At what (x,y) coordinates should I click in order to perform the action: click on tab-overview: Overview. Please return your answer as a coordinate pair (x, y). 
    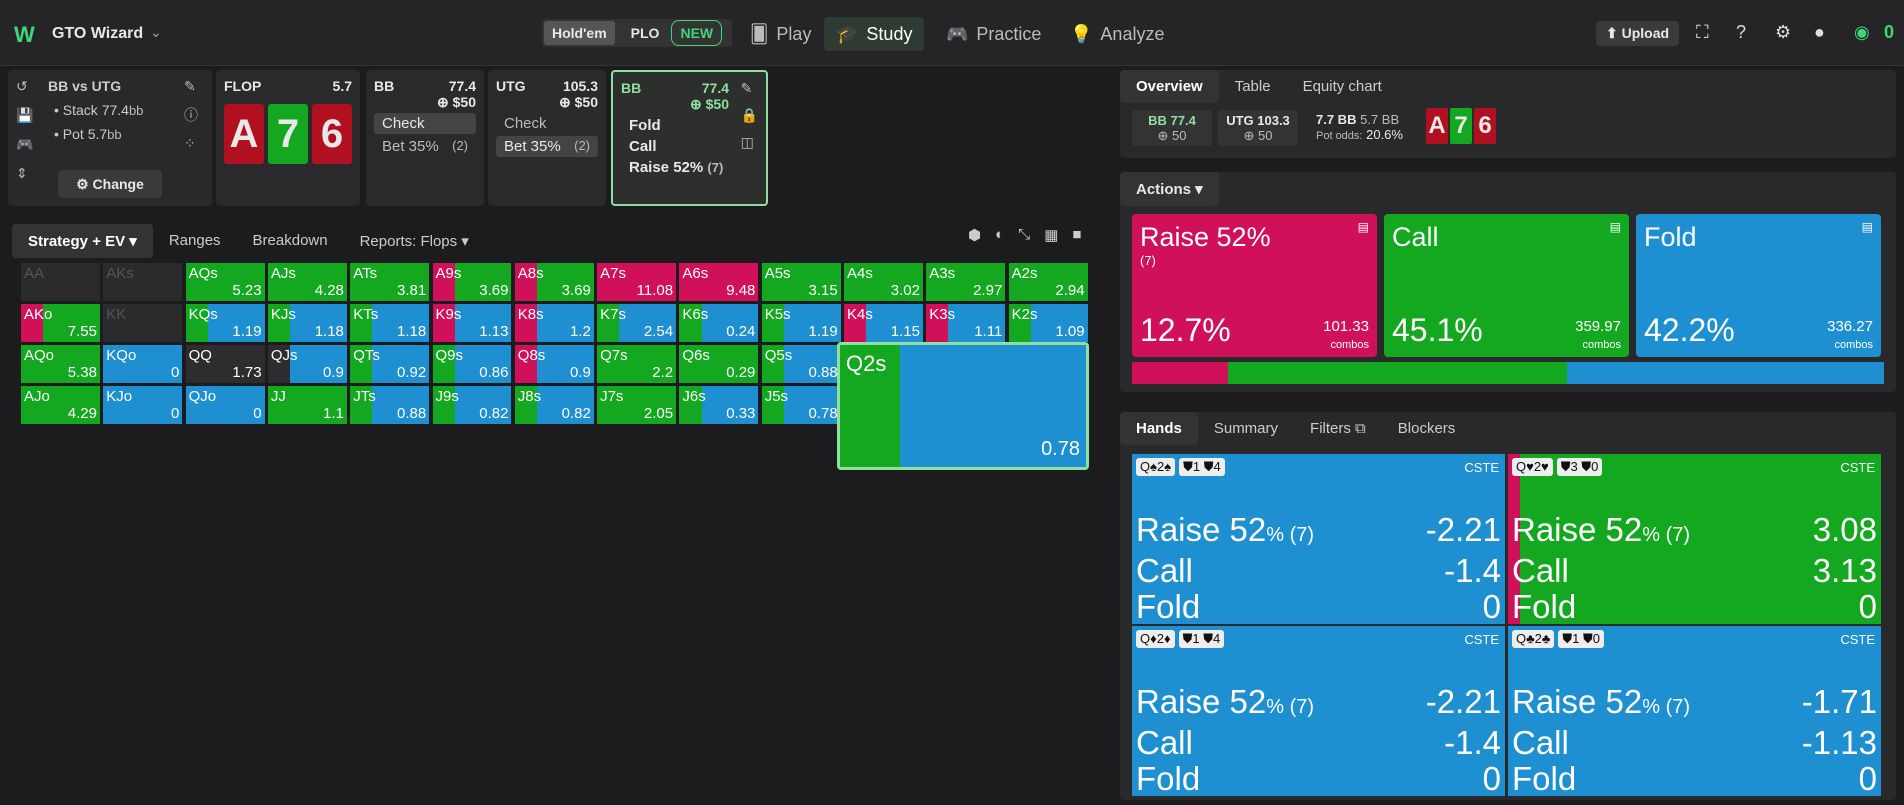
    Looking at the image, I should click on (1169, 86).